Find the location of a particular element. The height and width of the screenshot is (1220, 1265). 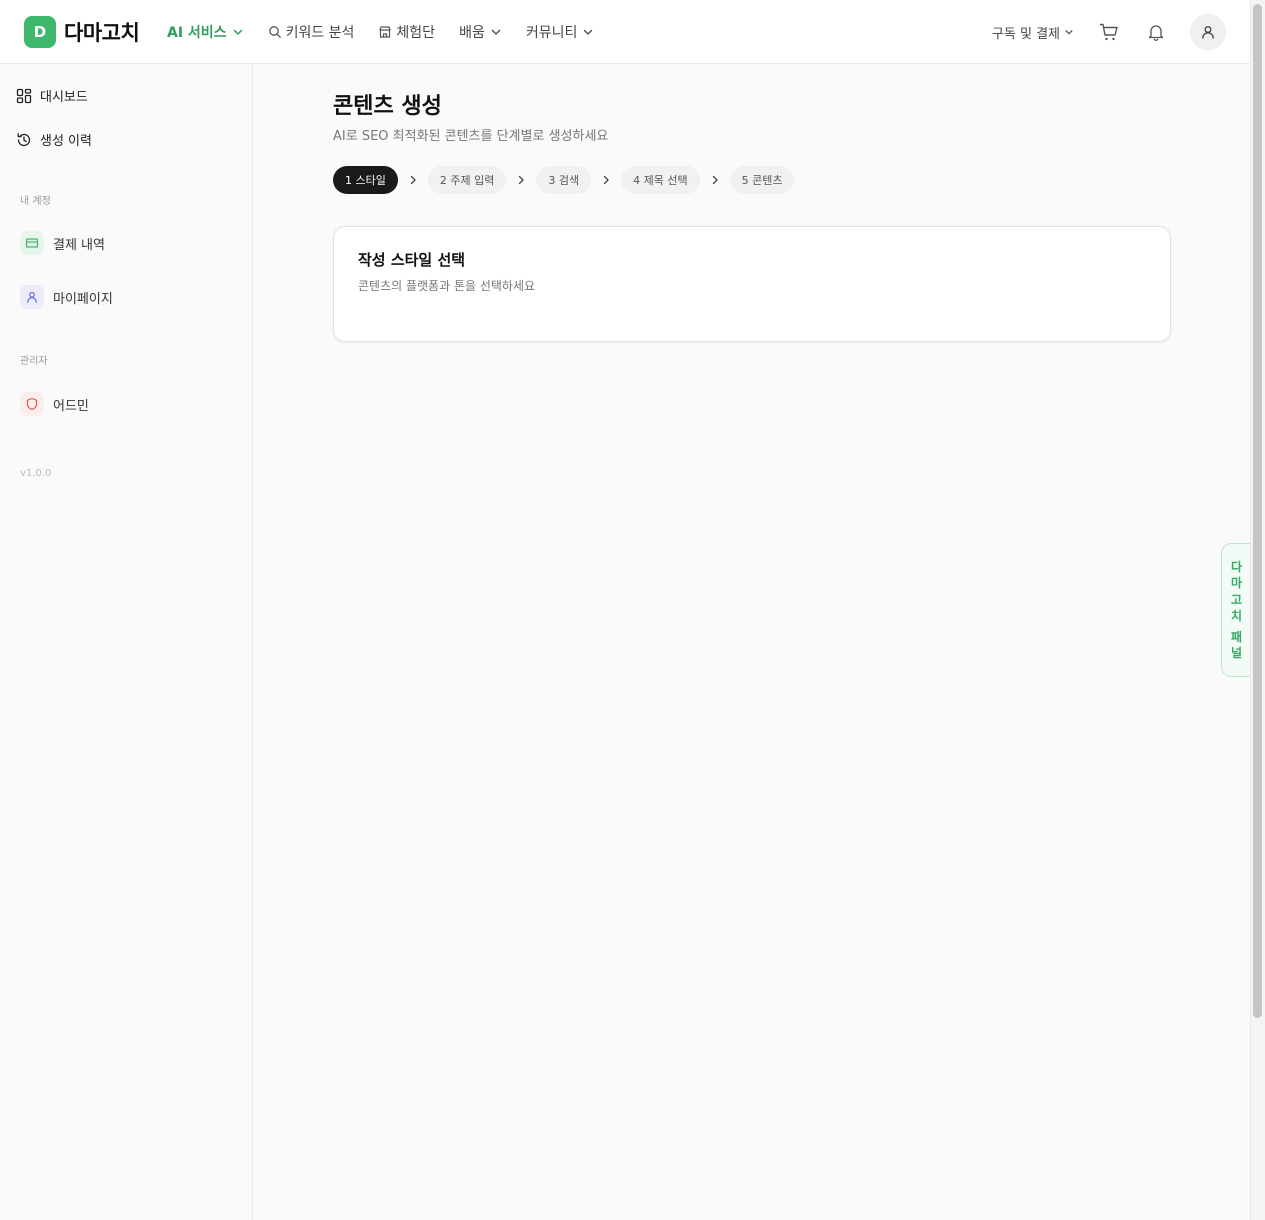

step-style: 1 스타일 is located at coordinates (365, 180).